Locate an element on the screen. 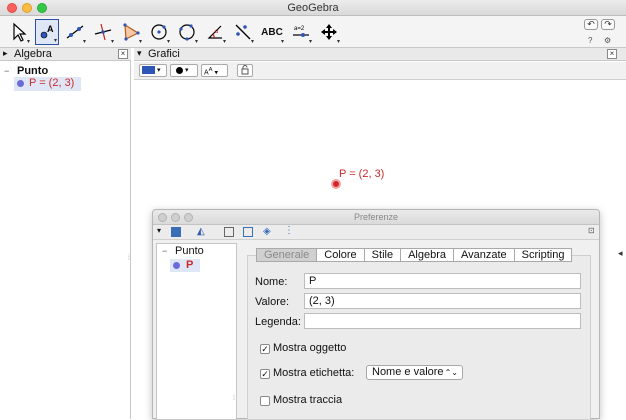 The width and height of the screenshot is (626, 420). preferences-title: Preferenze is located at coordinates (376, 217).